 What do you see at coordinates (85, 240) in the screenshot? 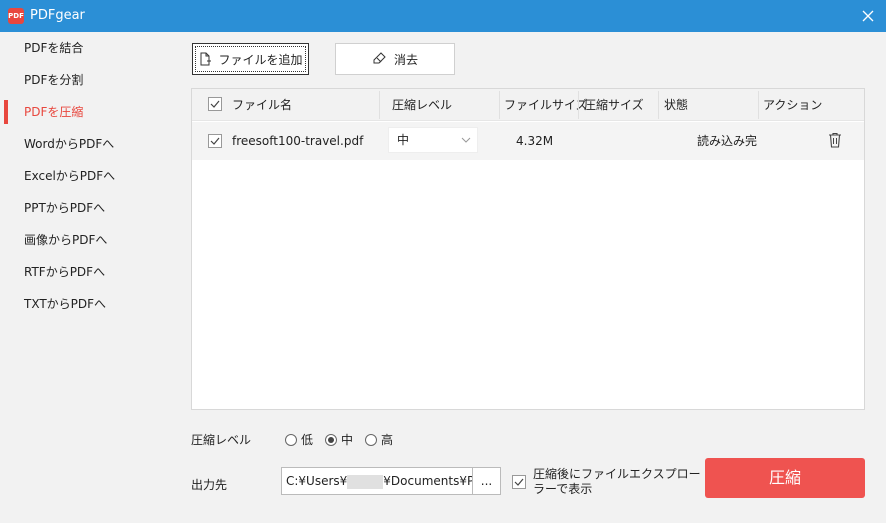
I see `sidebar-item-image-to-pdf: 画像からPDFへ` at bounding box center [85, 240].